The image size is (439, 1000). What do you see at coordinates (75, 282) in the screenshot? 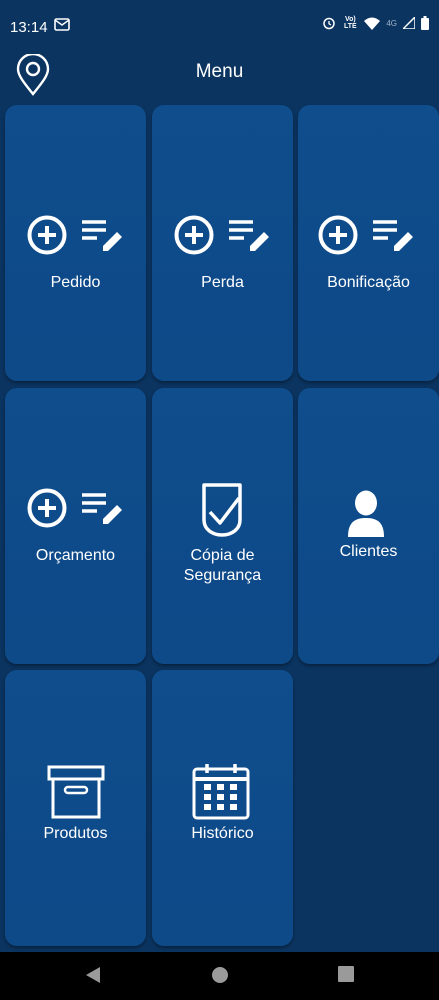
I see `tile-label-pedido: Pedido` at bounding box center [75, 282].